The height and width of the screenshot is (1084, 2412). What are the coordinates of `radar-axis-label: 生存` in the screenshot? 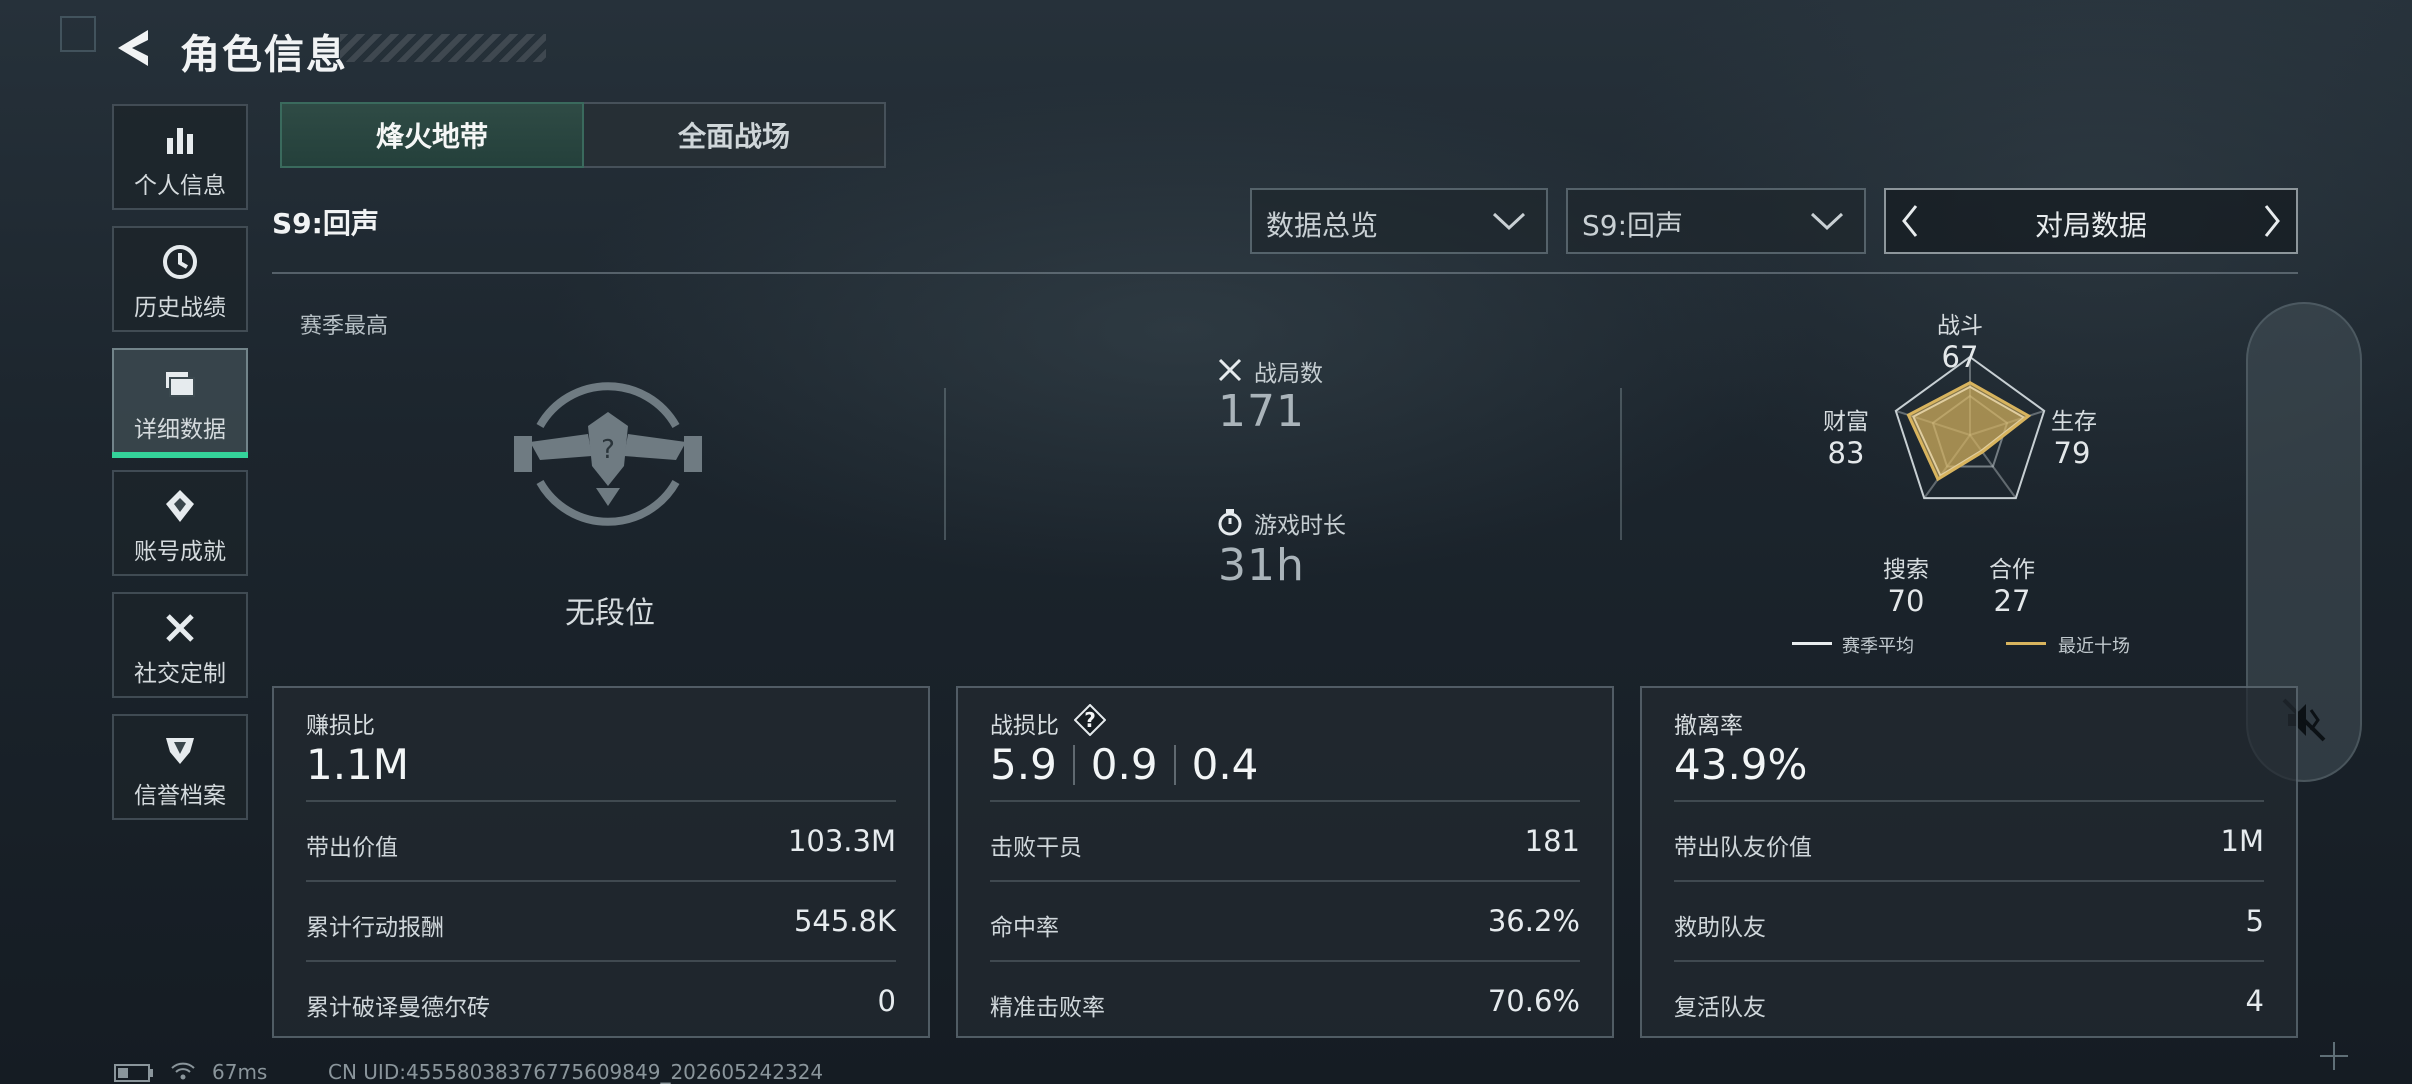 It's located at (2074, 422).